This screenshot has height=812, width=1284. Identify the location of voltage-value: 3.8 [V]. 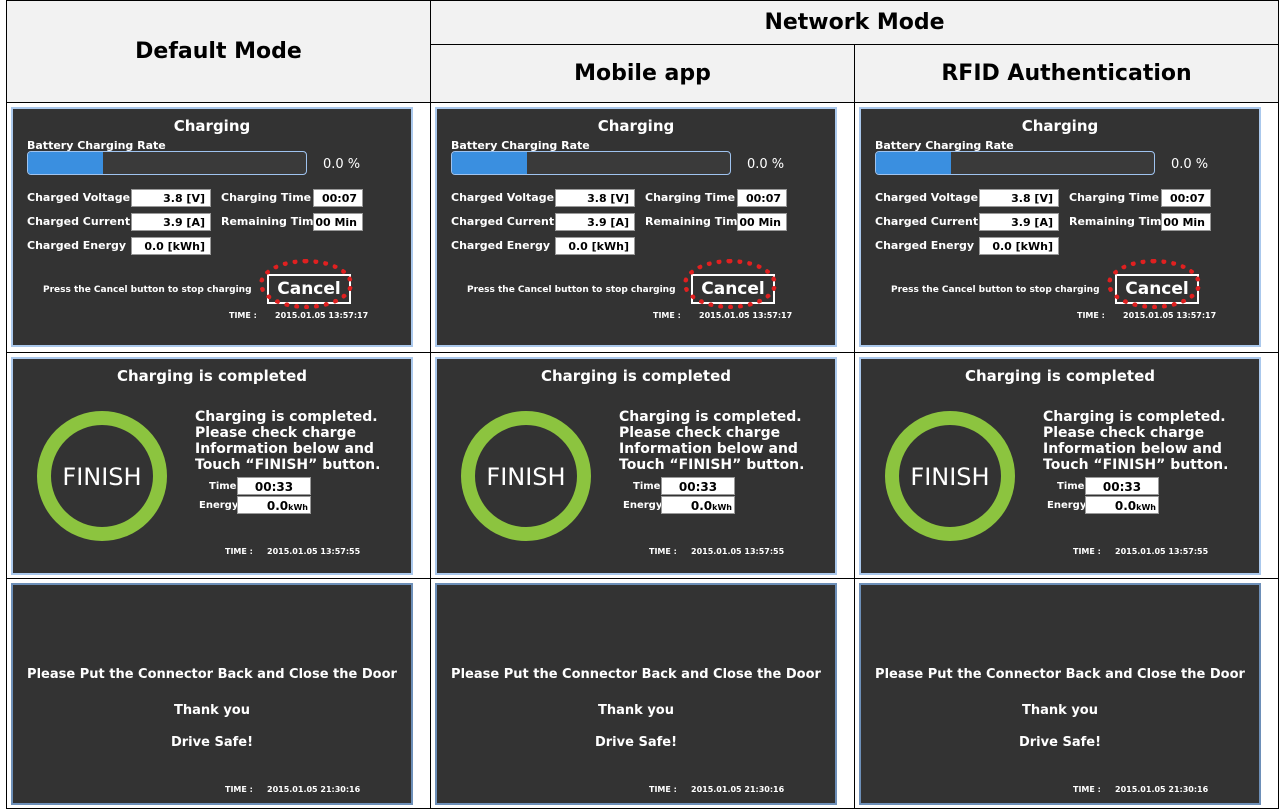
(1019, 198).